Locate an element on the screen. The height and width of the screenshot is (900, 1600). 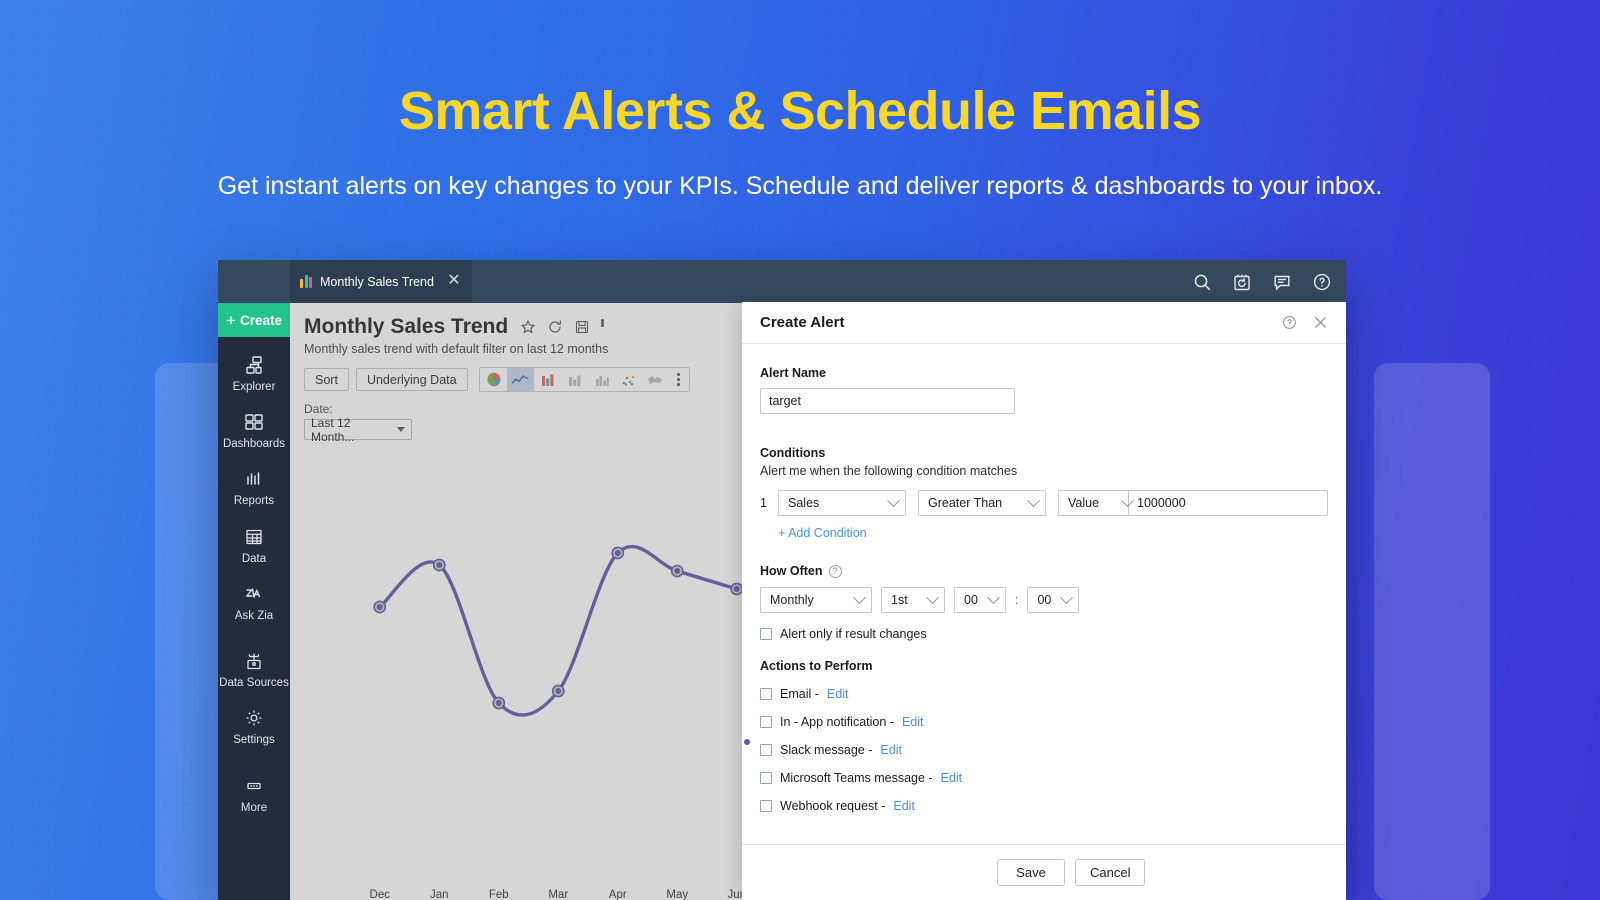
sidebar-item-reports: Reports is located at coordinates (254, 487).